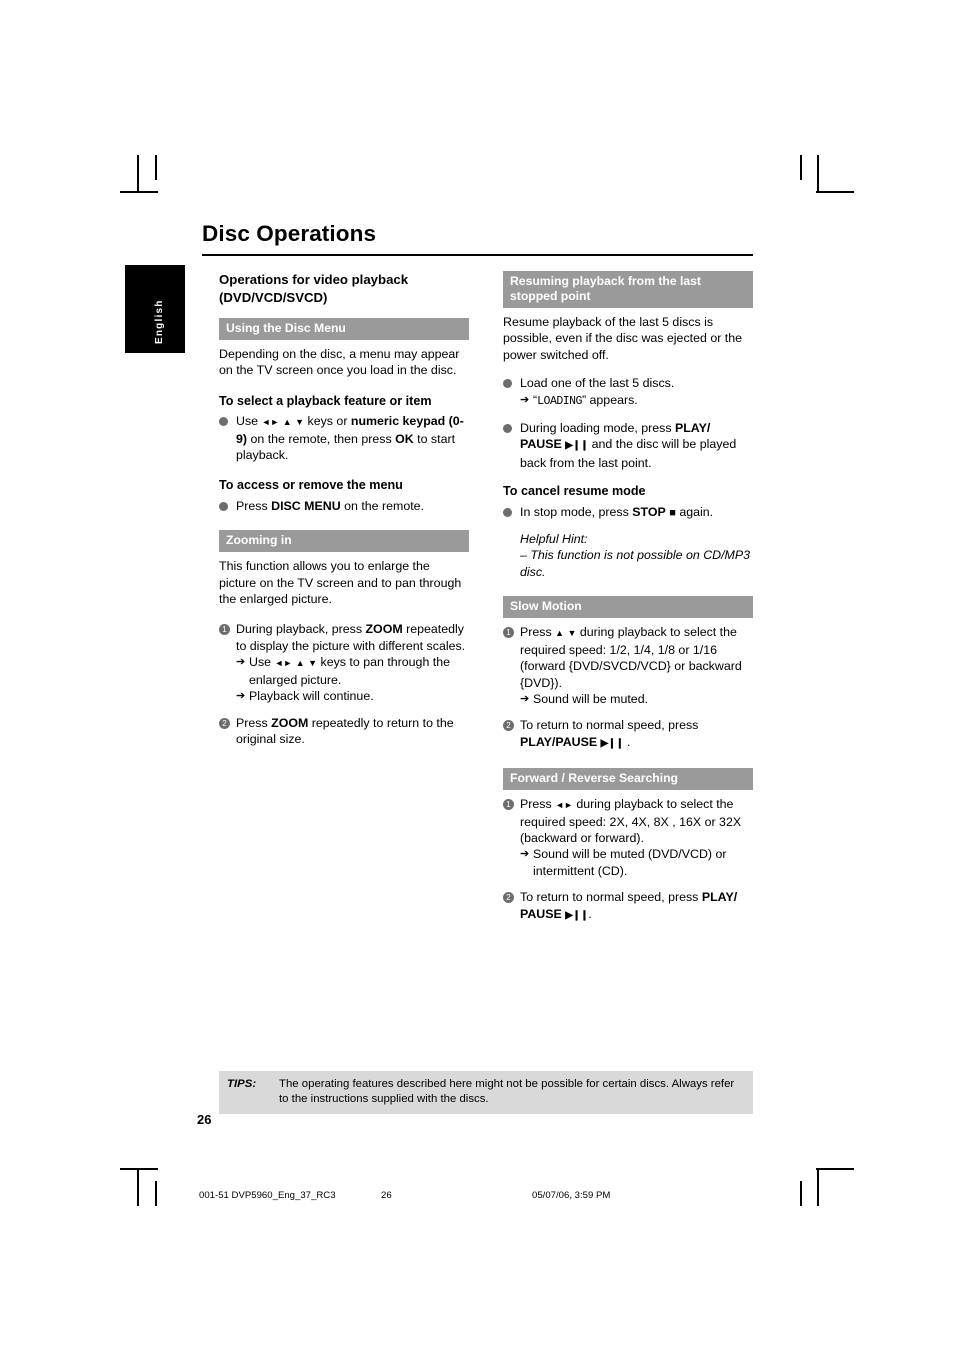 The width and height of the screenshot is (954, 1351). I want to click on page-number: 26, so click(204, 1119).